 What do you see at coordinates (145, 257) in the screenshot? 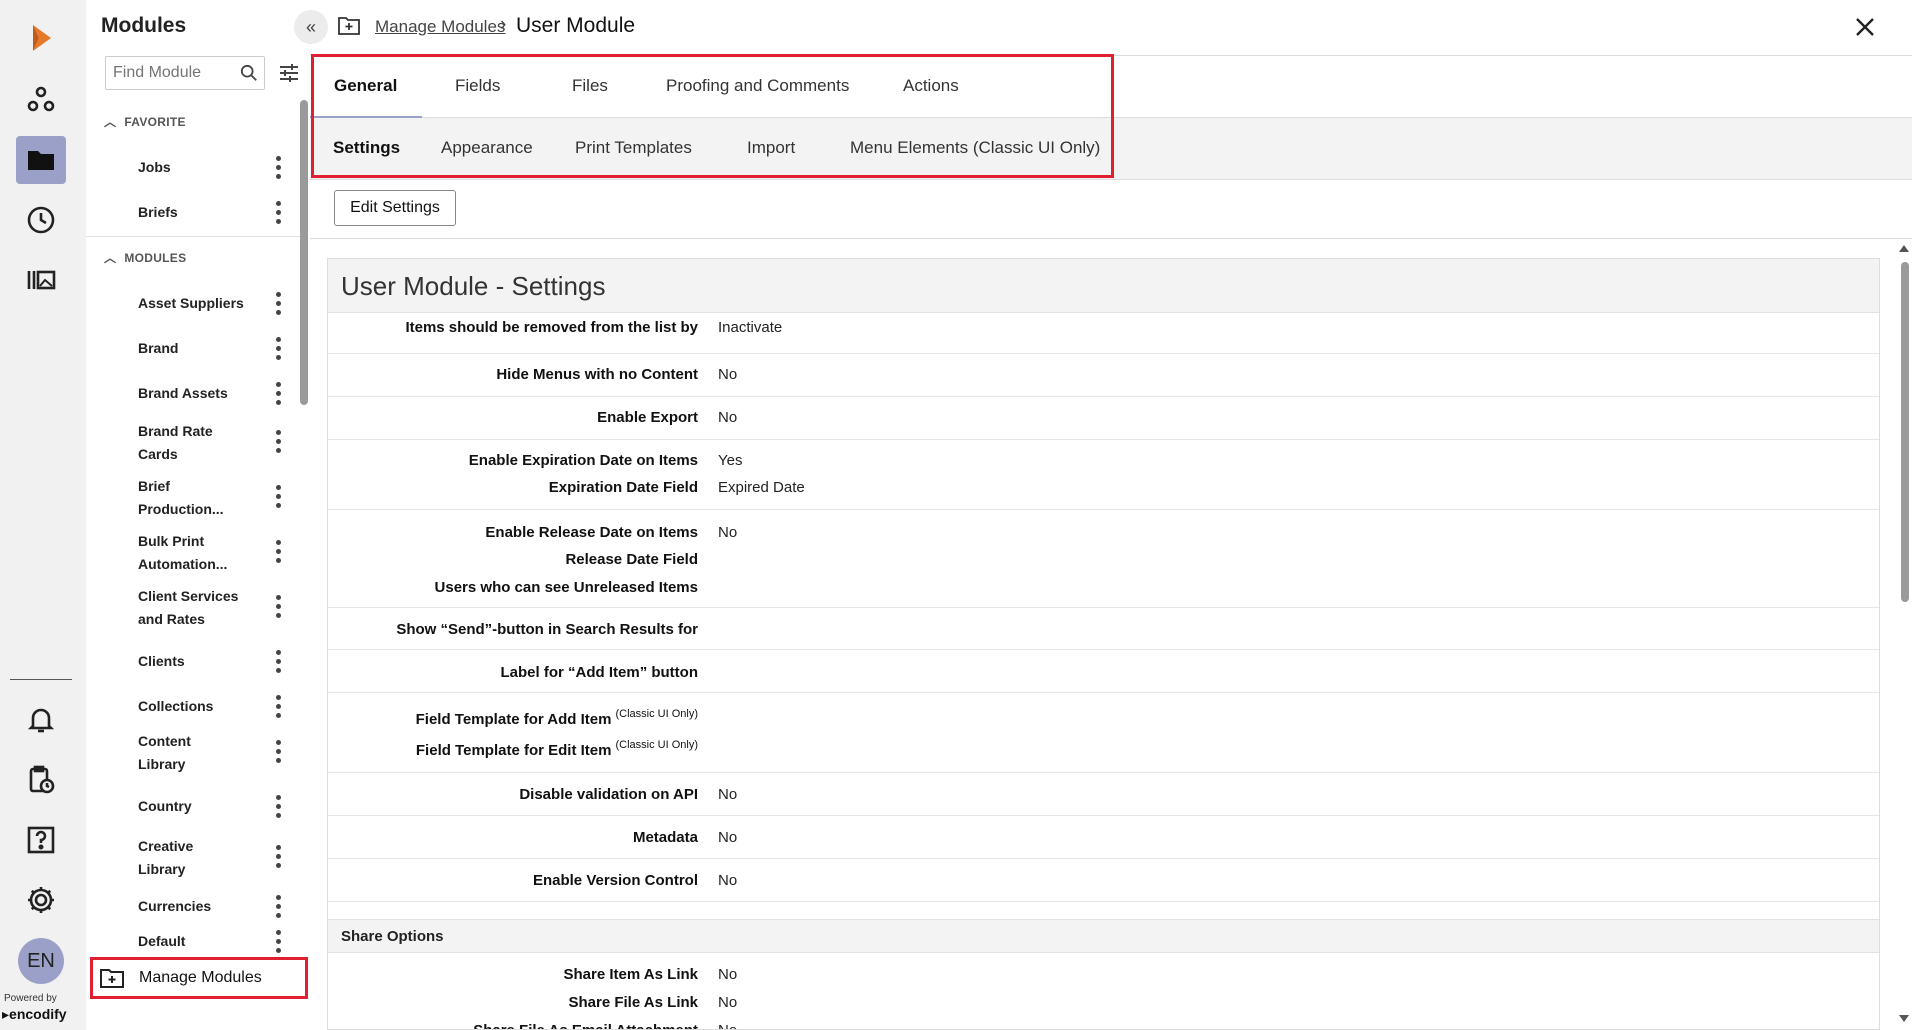
I see `modules-section-header: ︿ MODULES` at bounding box center [145, 257].